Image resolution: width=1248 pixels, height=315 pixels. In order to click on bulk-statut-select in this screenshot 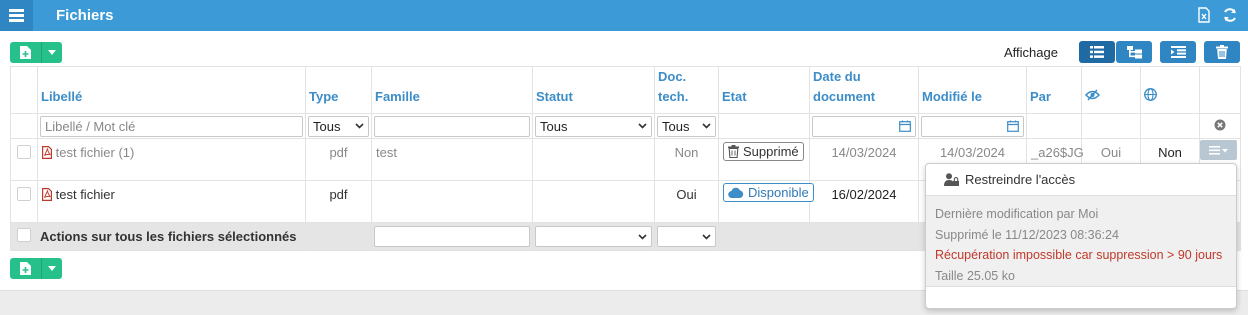, I will do `click(593, 236)`.